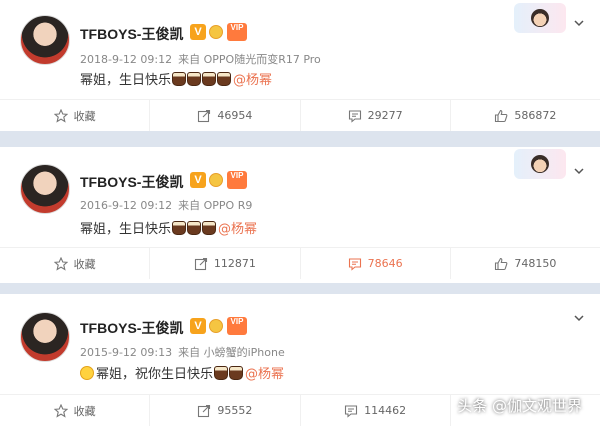 The height and width of the screenshot is (426, 600). Describe the element at coordinates (519, 406) in the screenshot. I see `watermark: 头条 @伽文观世界` at that location.